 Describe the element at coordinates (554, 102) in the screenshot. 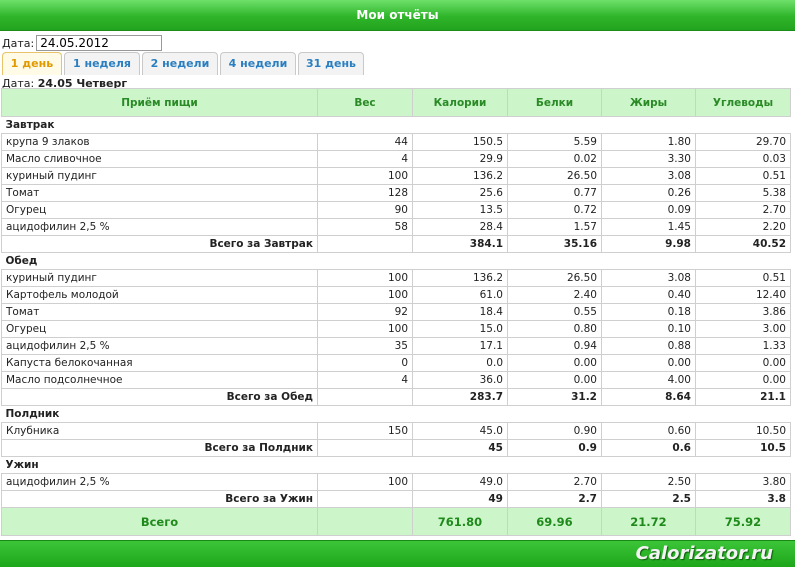

I see `column-header: Белки` at that location.